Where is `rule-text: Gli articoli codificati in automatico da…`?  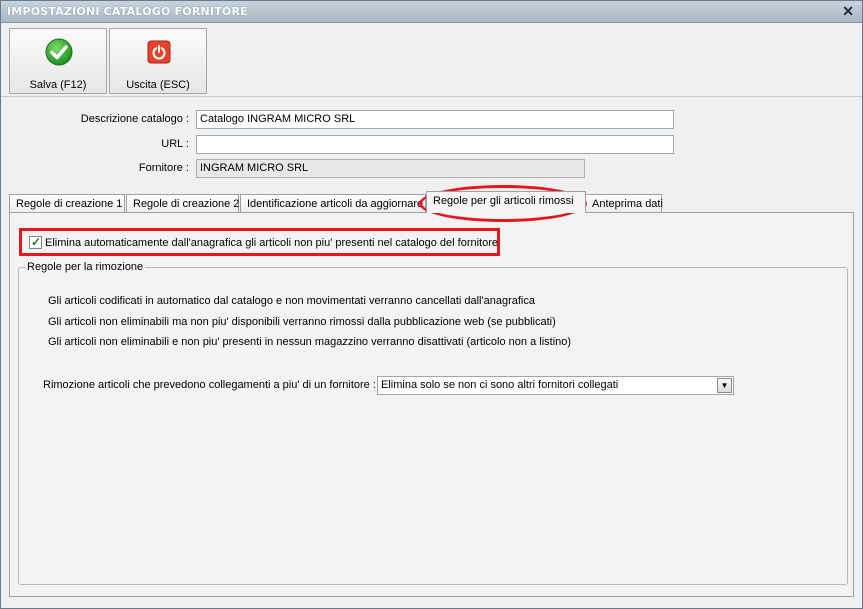
rule-text: Gli articoli codificati in automatico da… is located at coordinates (291, 301).